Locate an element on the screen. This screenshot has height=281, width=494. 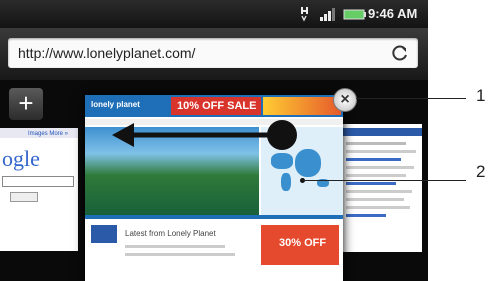
touch-point-icon is located at coordinates (282, 135).